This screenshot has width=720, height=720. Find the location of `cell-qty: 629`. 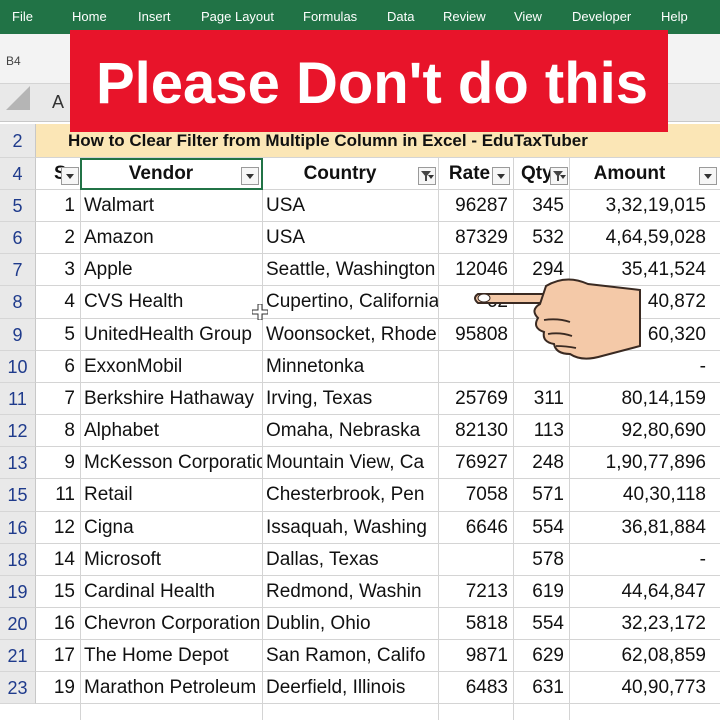

cell-qty: 629 is located at coordinates (541, 655).